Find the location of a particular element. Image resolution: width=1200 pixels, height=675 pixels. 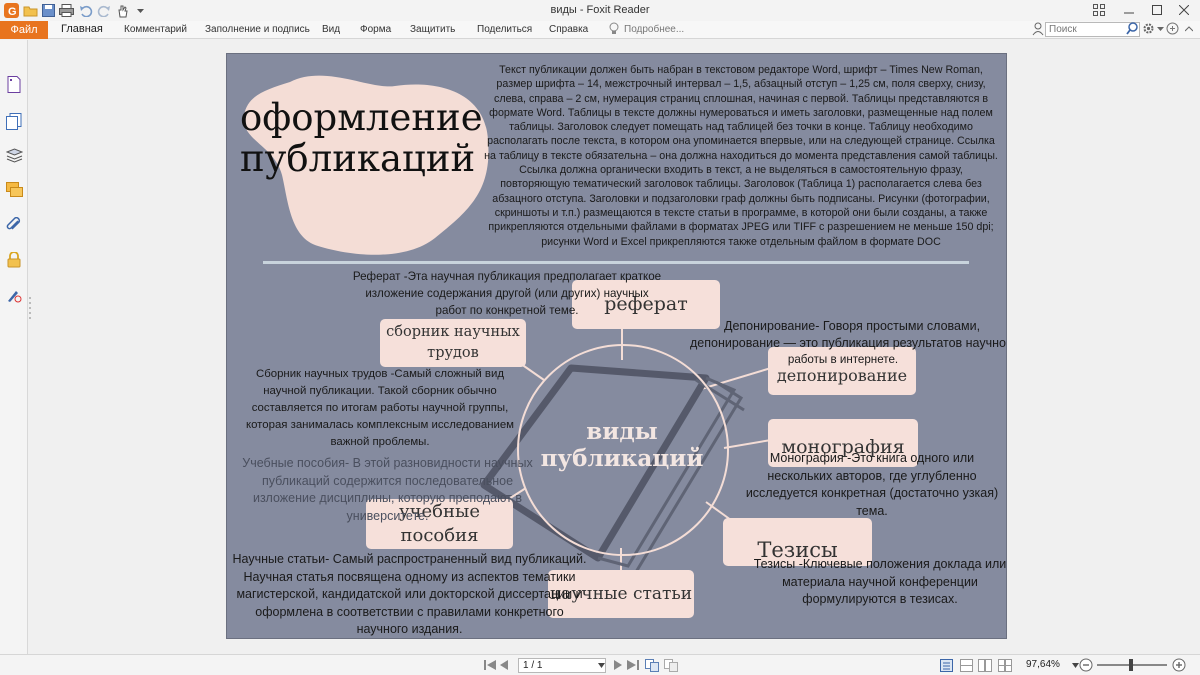

title-bar: G виды - Foxit Reader is located at coordinates (600, 10).